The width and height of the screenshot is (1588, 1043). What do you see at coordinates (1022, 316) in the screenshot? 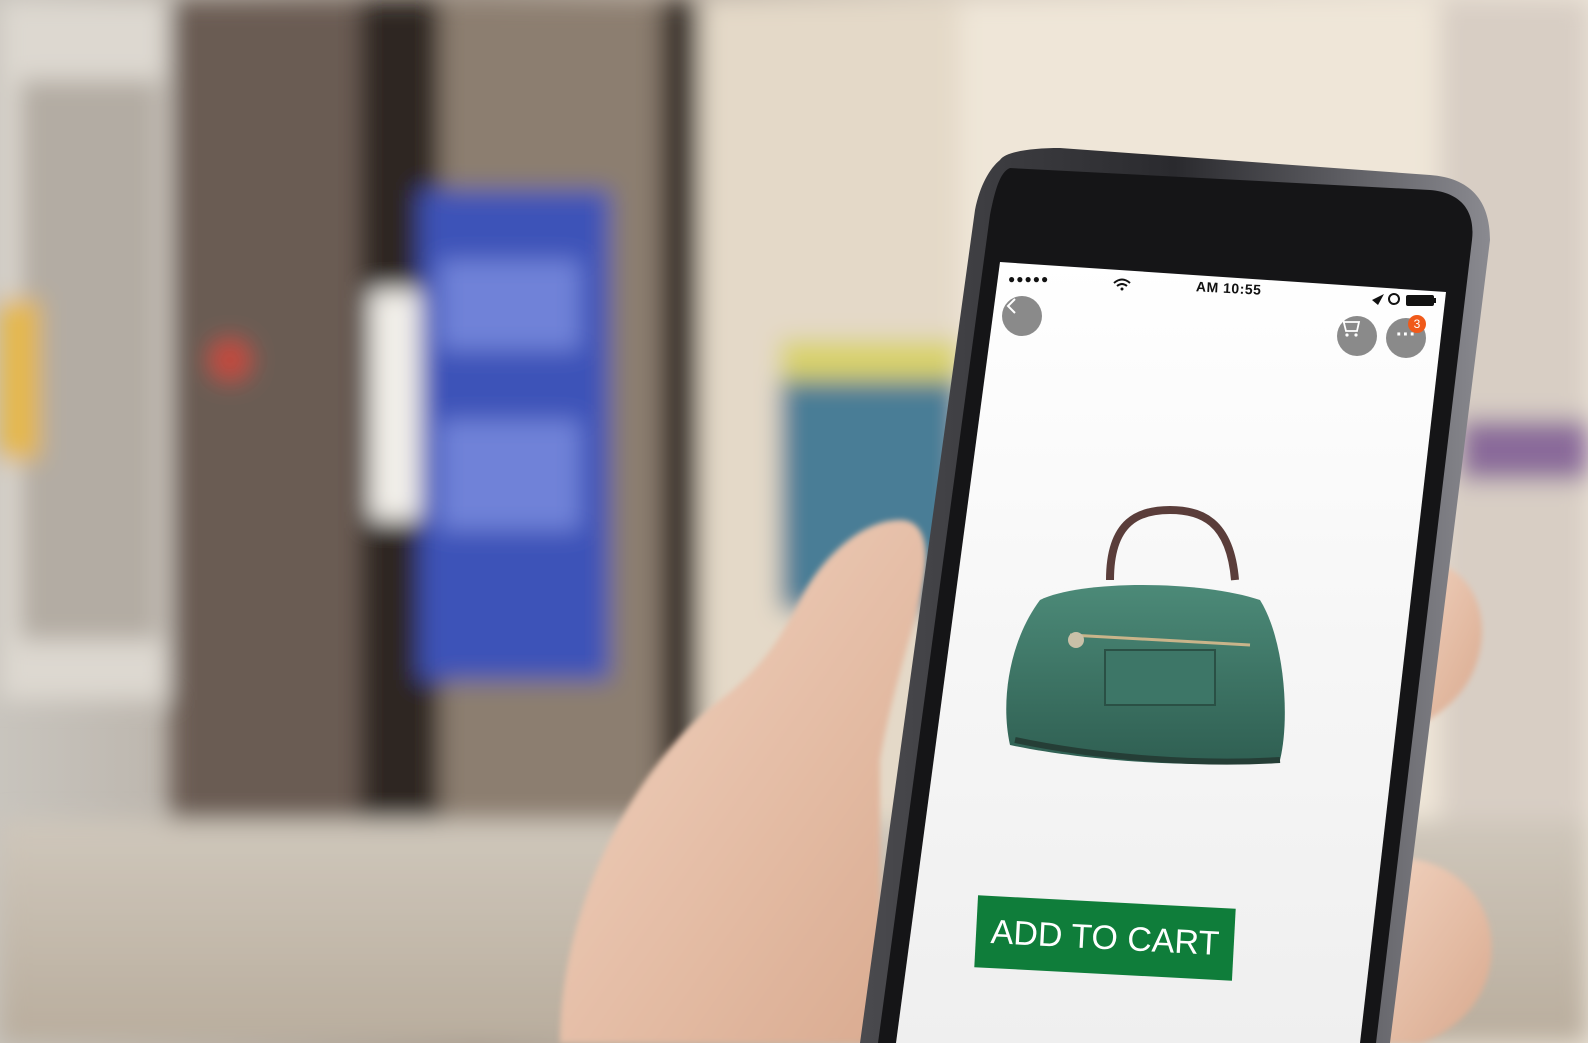
I see `back-button` at bounding box center [1022, 316].